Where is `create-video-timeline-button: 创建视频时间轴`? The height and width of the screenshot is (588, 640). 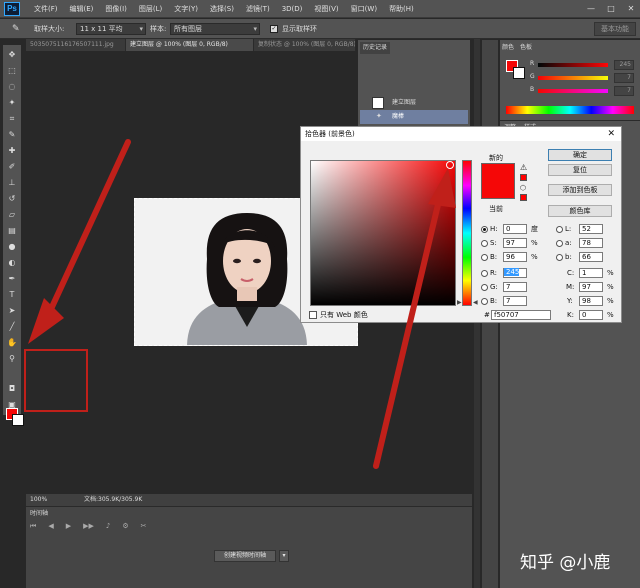
create-video-timeline-button: 创建视频时间轴 is located at coordinates (245, 556).